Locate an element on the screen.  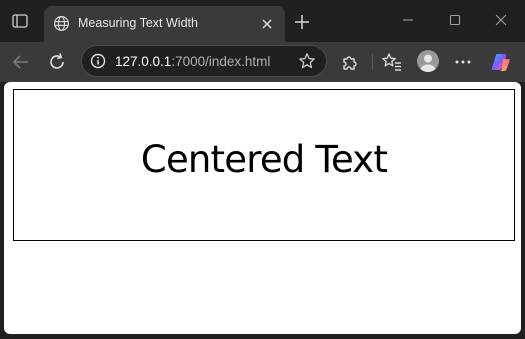
centered-heading: Centered Text is located at coordinates (264, 159).